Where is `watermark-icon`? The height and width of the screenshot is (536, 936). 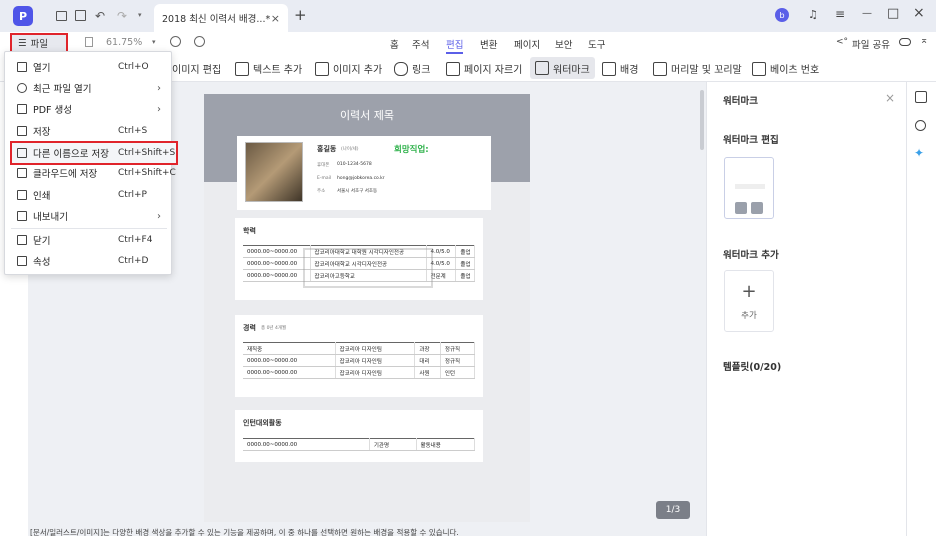 watermark-icon is located at coordinates (542, 68).